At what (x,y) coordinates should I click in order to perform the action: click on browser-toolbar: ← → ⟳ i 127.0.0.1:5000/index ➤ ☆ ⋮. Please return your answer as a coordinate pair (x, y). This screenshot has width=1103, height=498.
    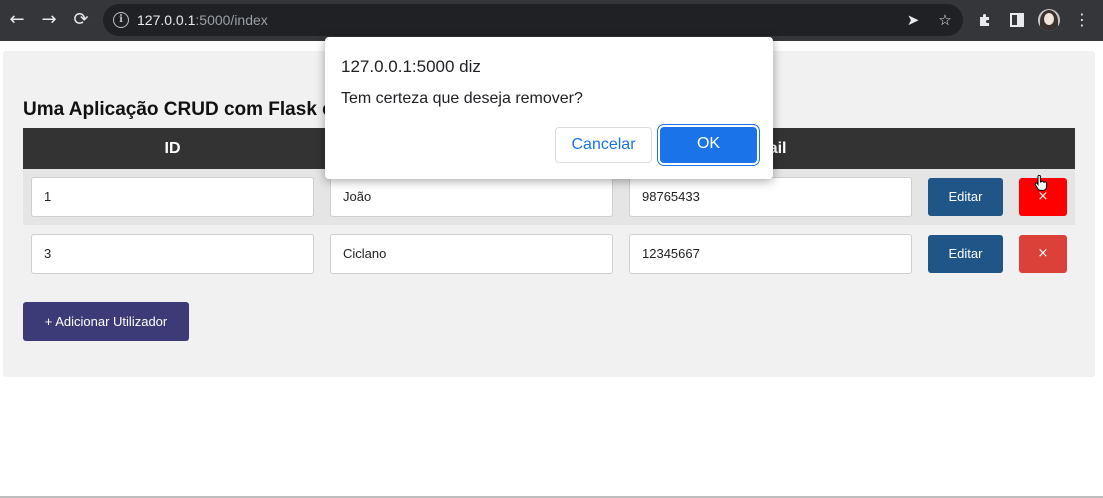
    Looking at the image, I should click on (551, 20).